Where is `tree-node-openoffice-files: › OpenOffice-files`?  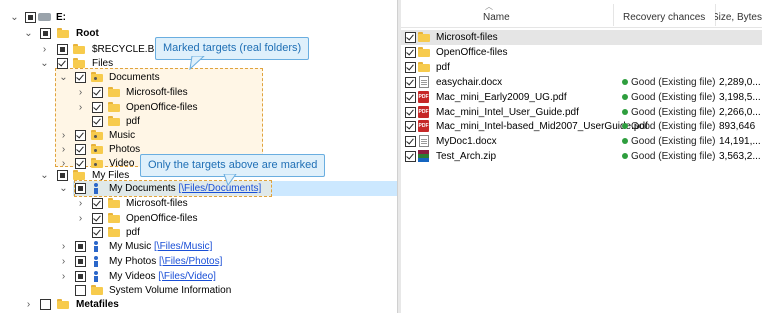
tree-node-openoffice-files: › OpenOffice-files is located at coordinates (120, 107).